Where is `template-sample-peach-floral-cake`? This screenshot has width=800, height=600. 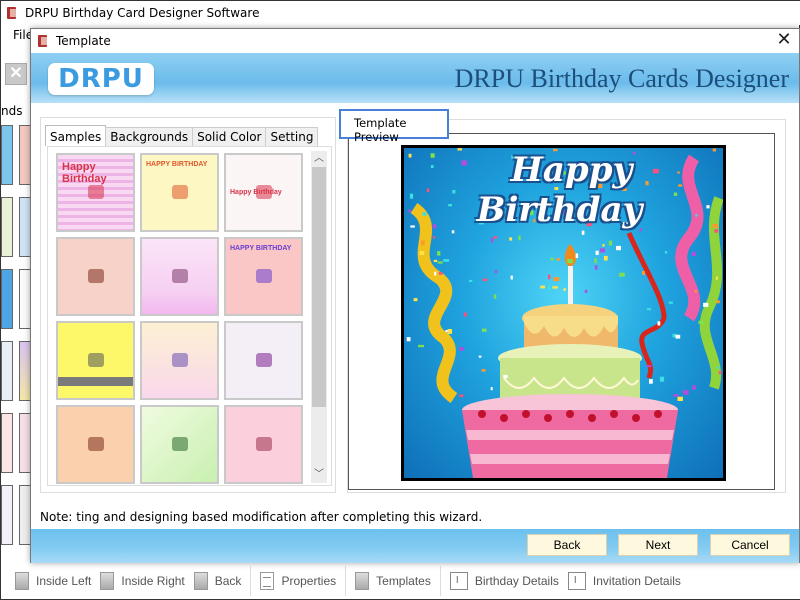
template-sample-peach-floral-cake is located at coordinates (95, 276).